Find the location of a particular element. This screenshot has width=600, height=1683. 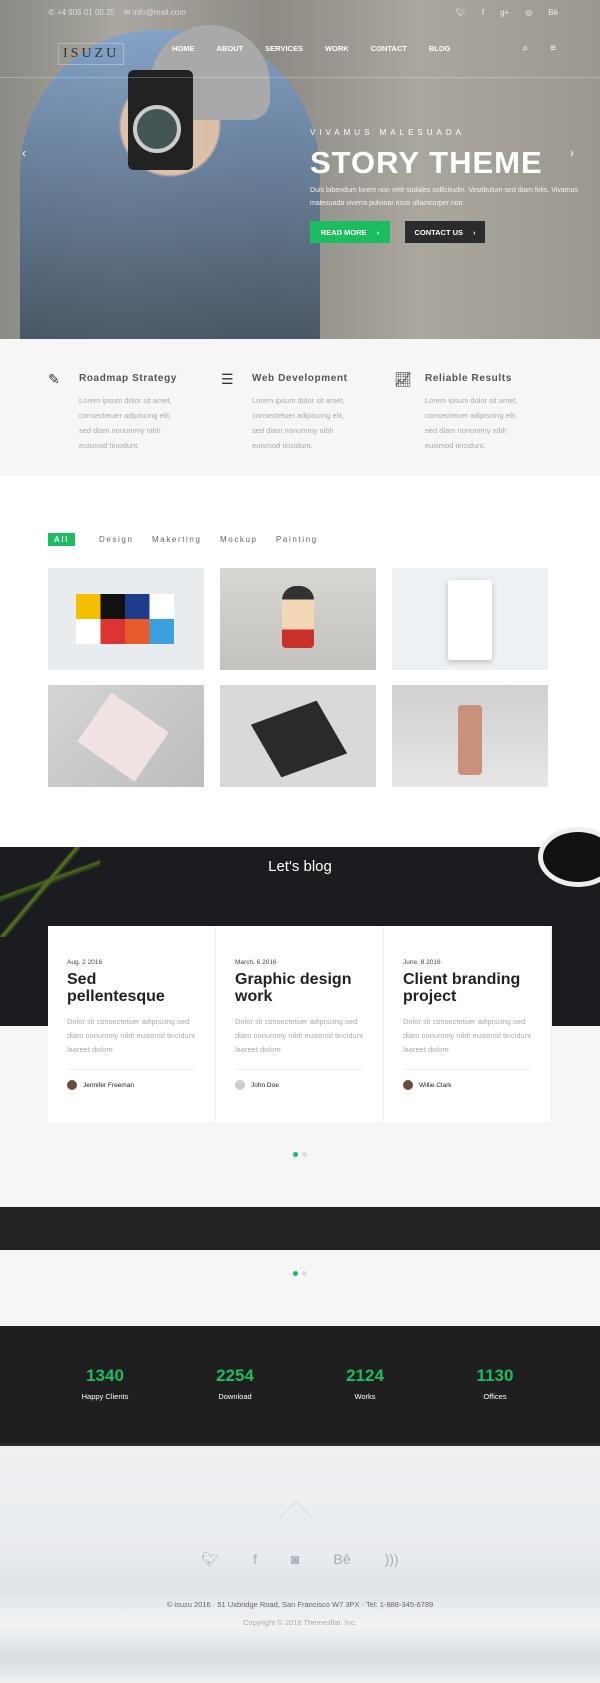

stat-download: 2254 Download is located at coordinates (235, 1383).